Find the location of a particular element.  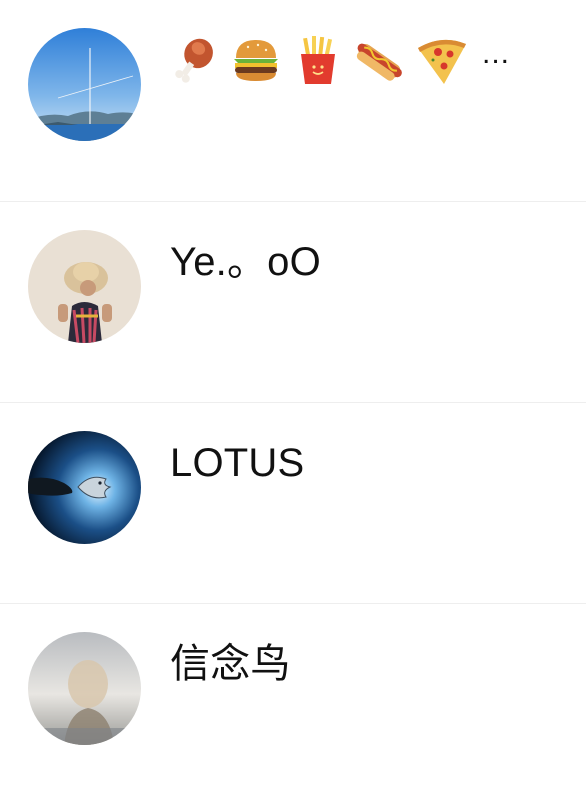

hand-and-fish-avatar is located at coordinates (84, 487).